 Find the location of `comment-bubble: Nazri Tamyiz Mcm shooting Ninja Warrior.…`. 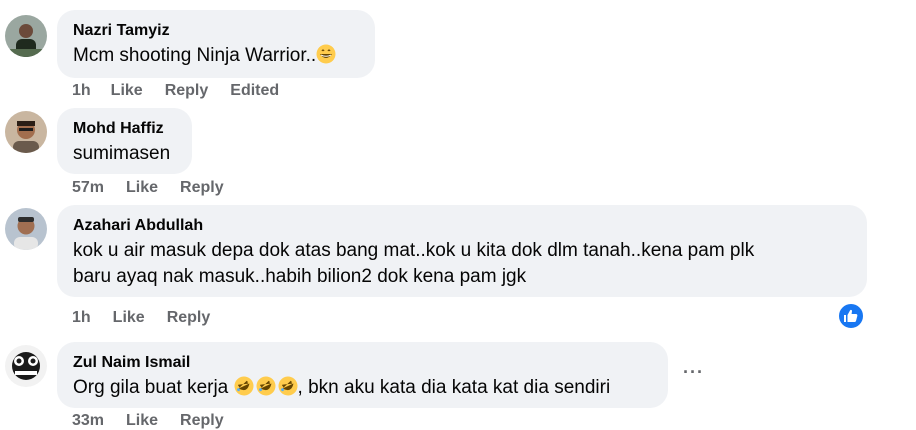

comment-bubble: Nazri Tamyiz Mcm shooting Ninja Warrior.… is located at coordinates (216, 44).